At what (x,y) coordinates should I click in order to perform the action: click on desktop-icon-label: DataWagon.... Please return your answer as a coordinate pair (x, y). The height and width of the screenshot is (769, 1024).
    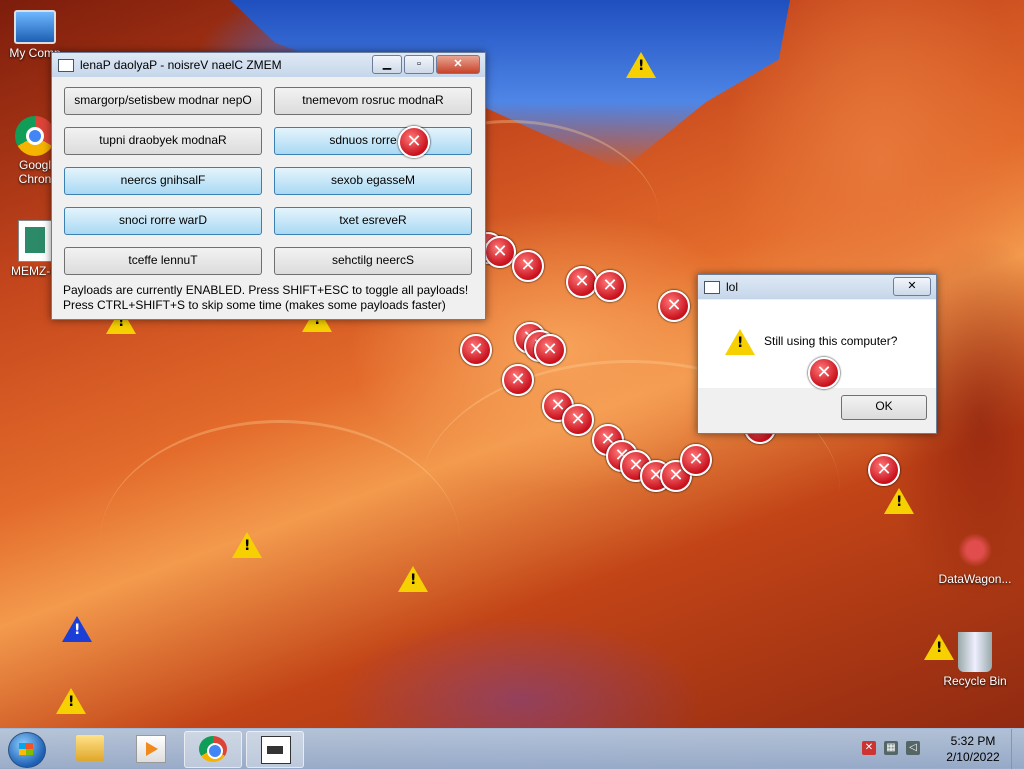
    Looking at the image, I should click on (975, 579).